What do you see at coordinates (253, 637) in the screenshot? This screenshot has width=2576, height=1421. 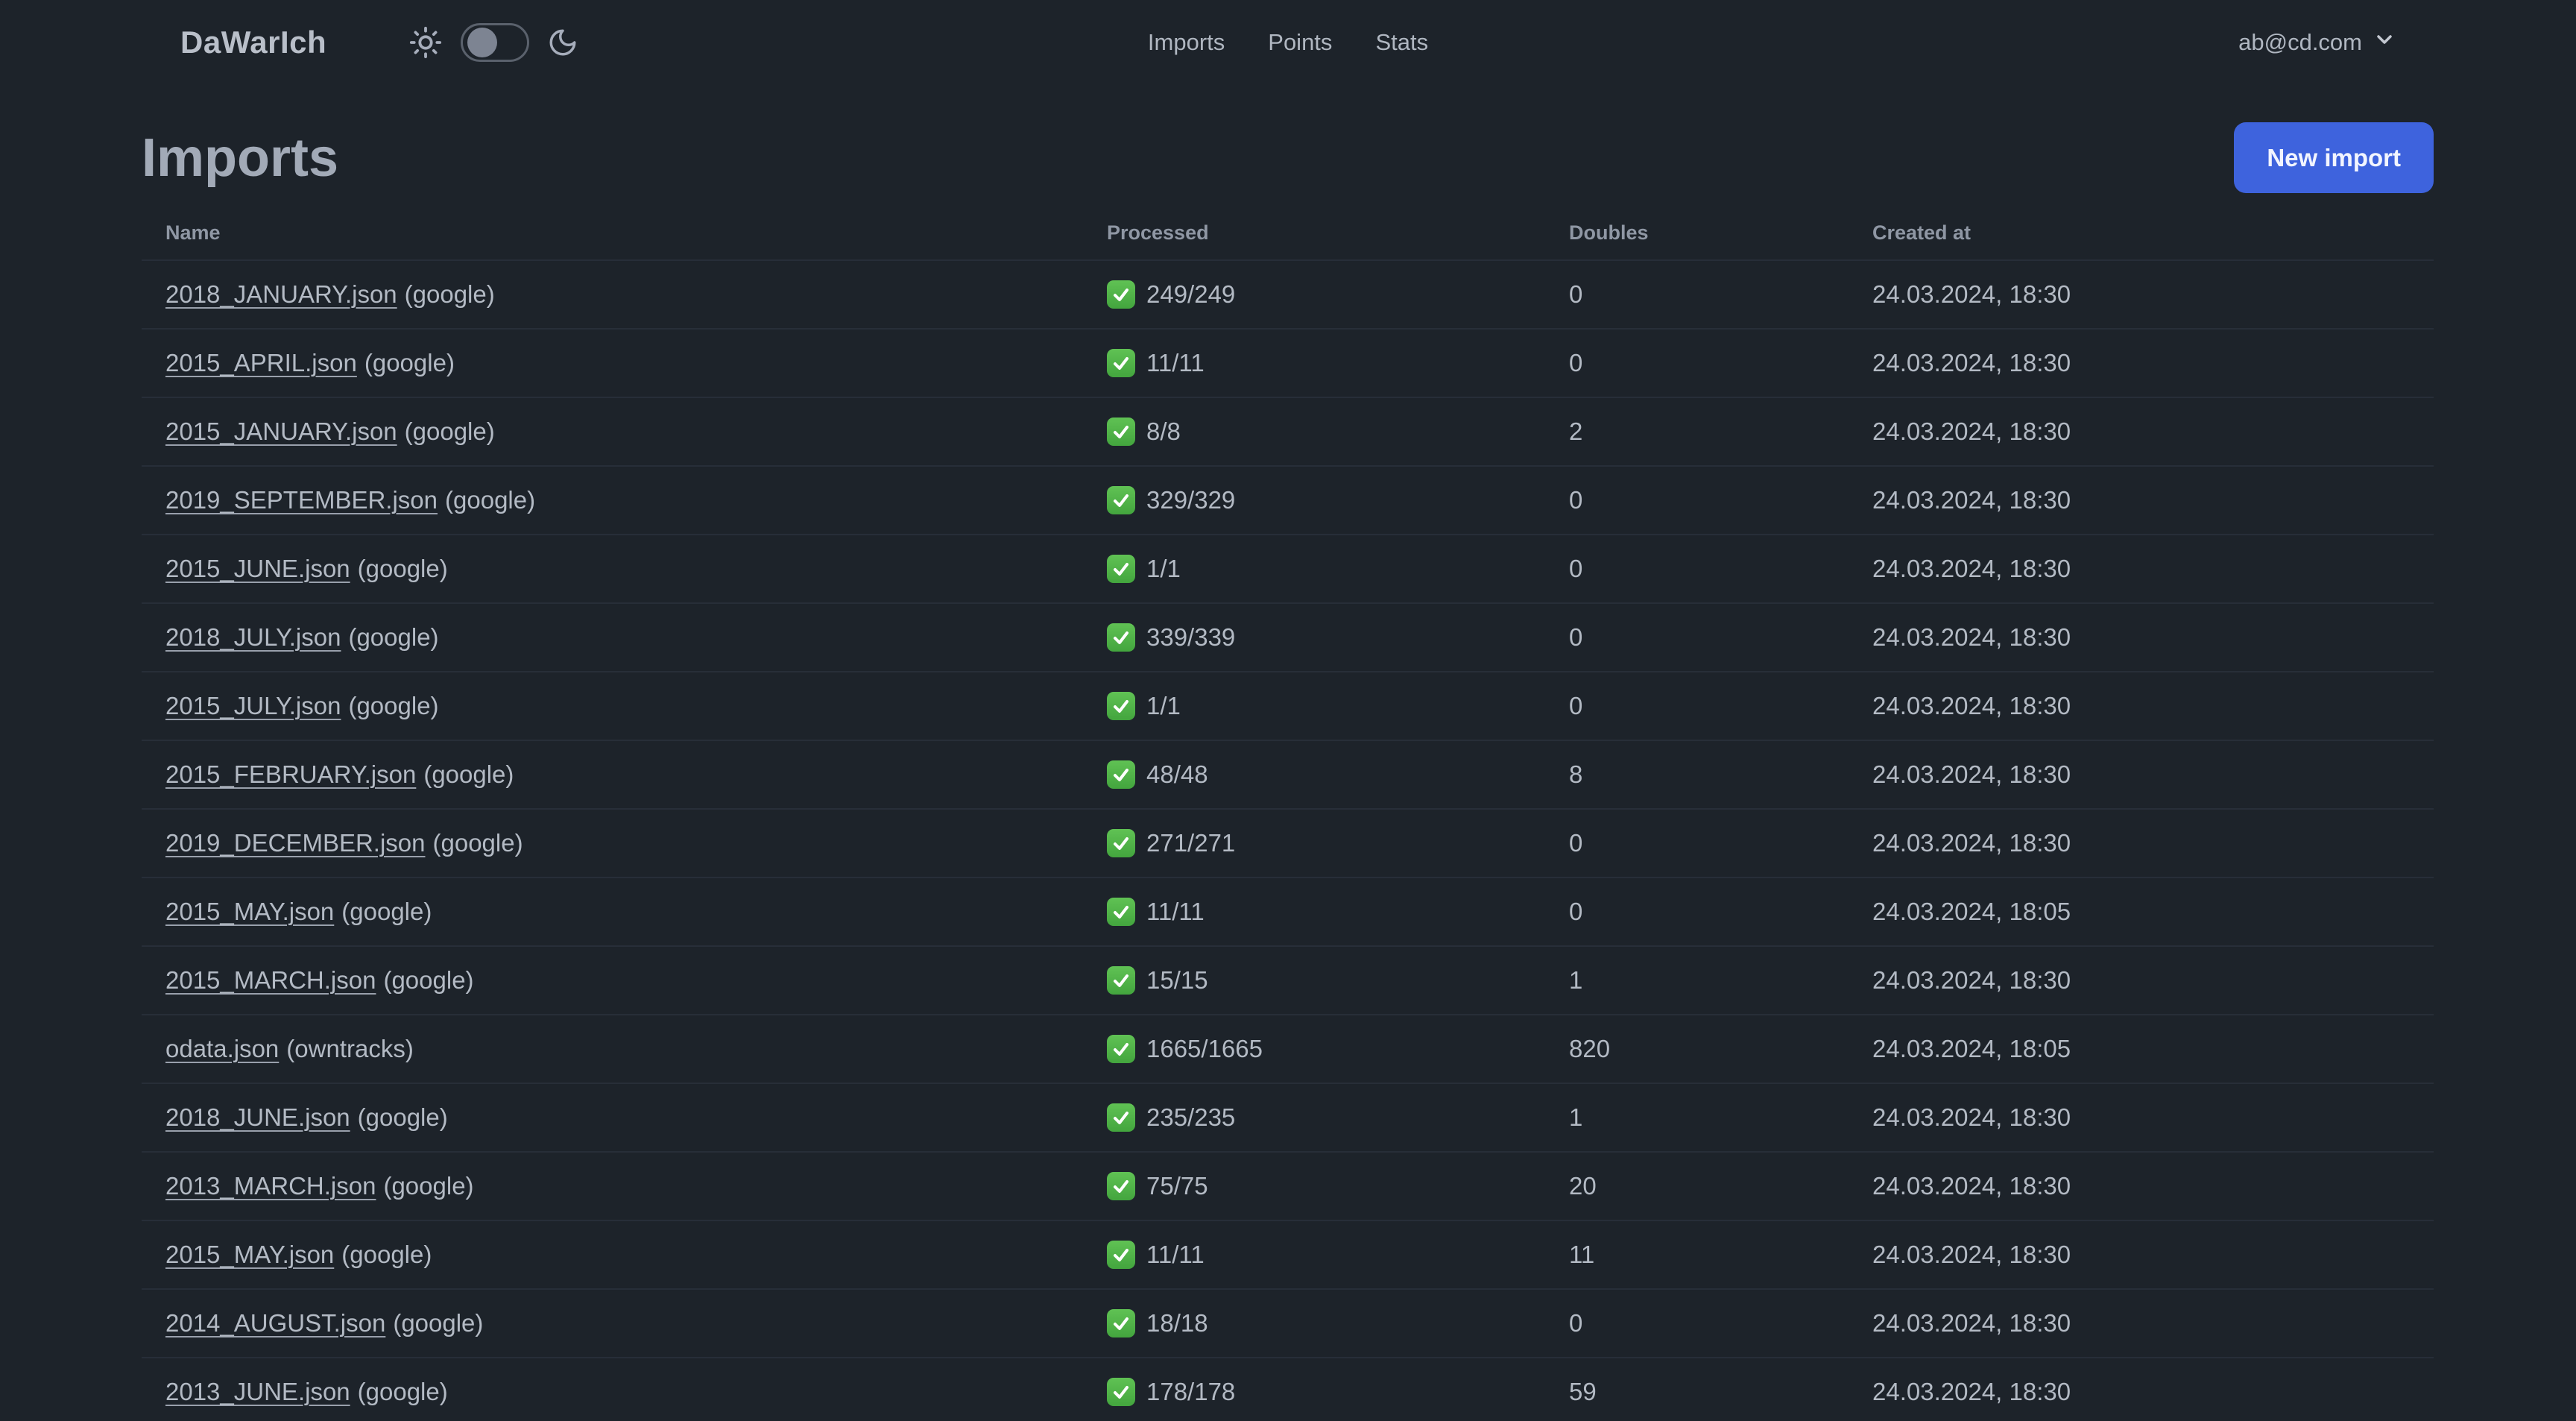 I see `import-file-link: 2018_JULY.json` at bounding box center [253, 637].